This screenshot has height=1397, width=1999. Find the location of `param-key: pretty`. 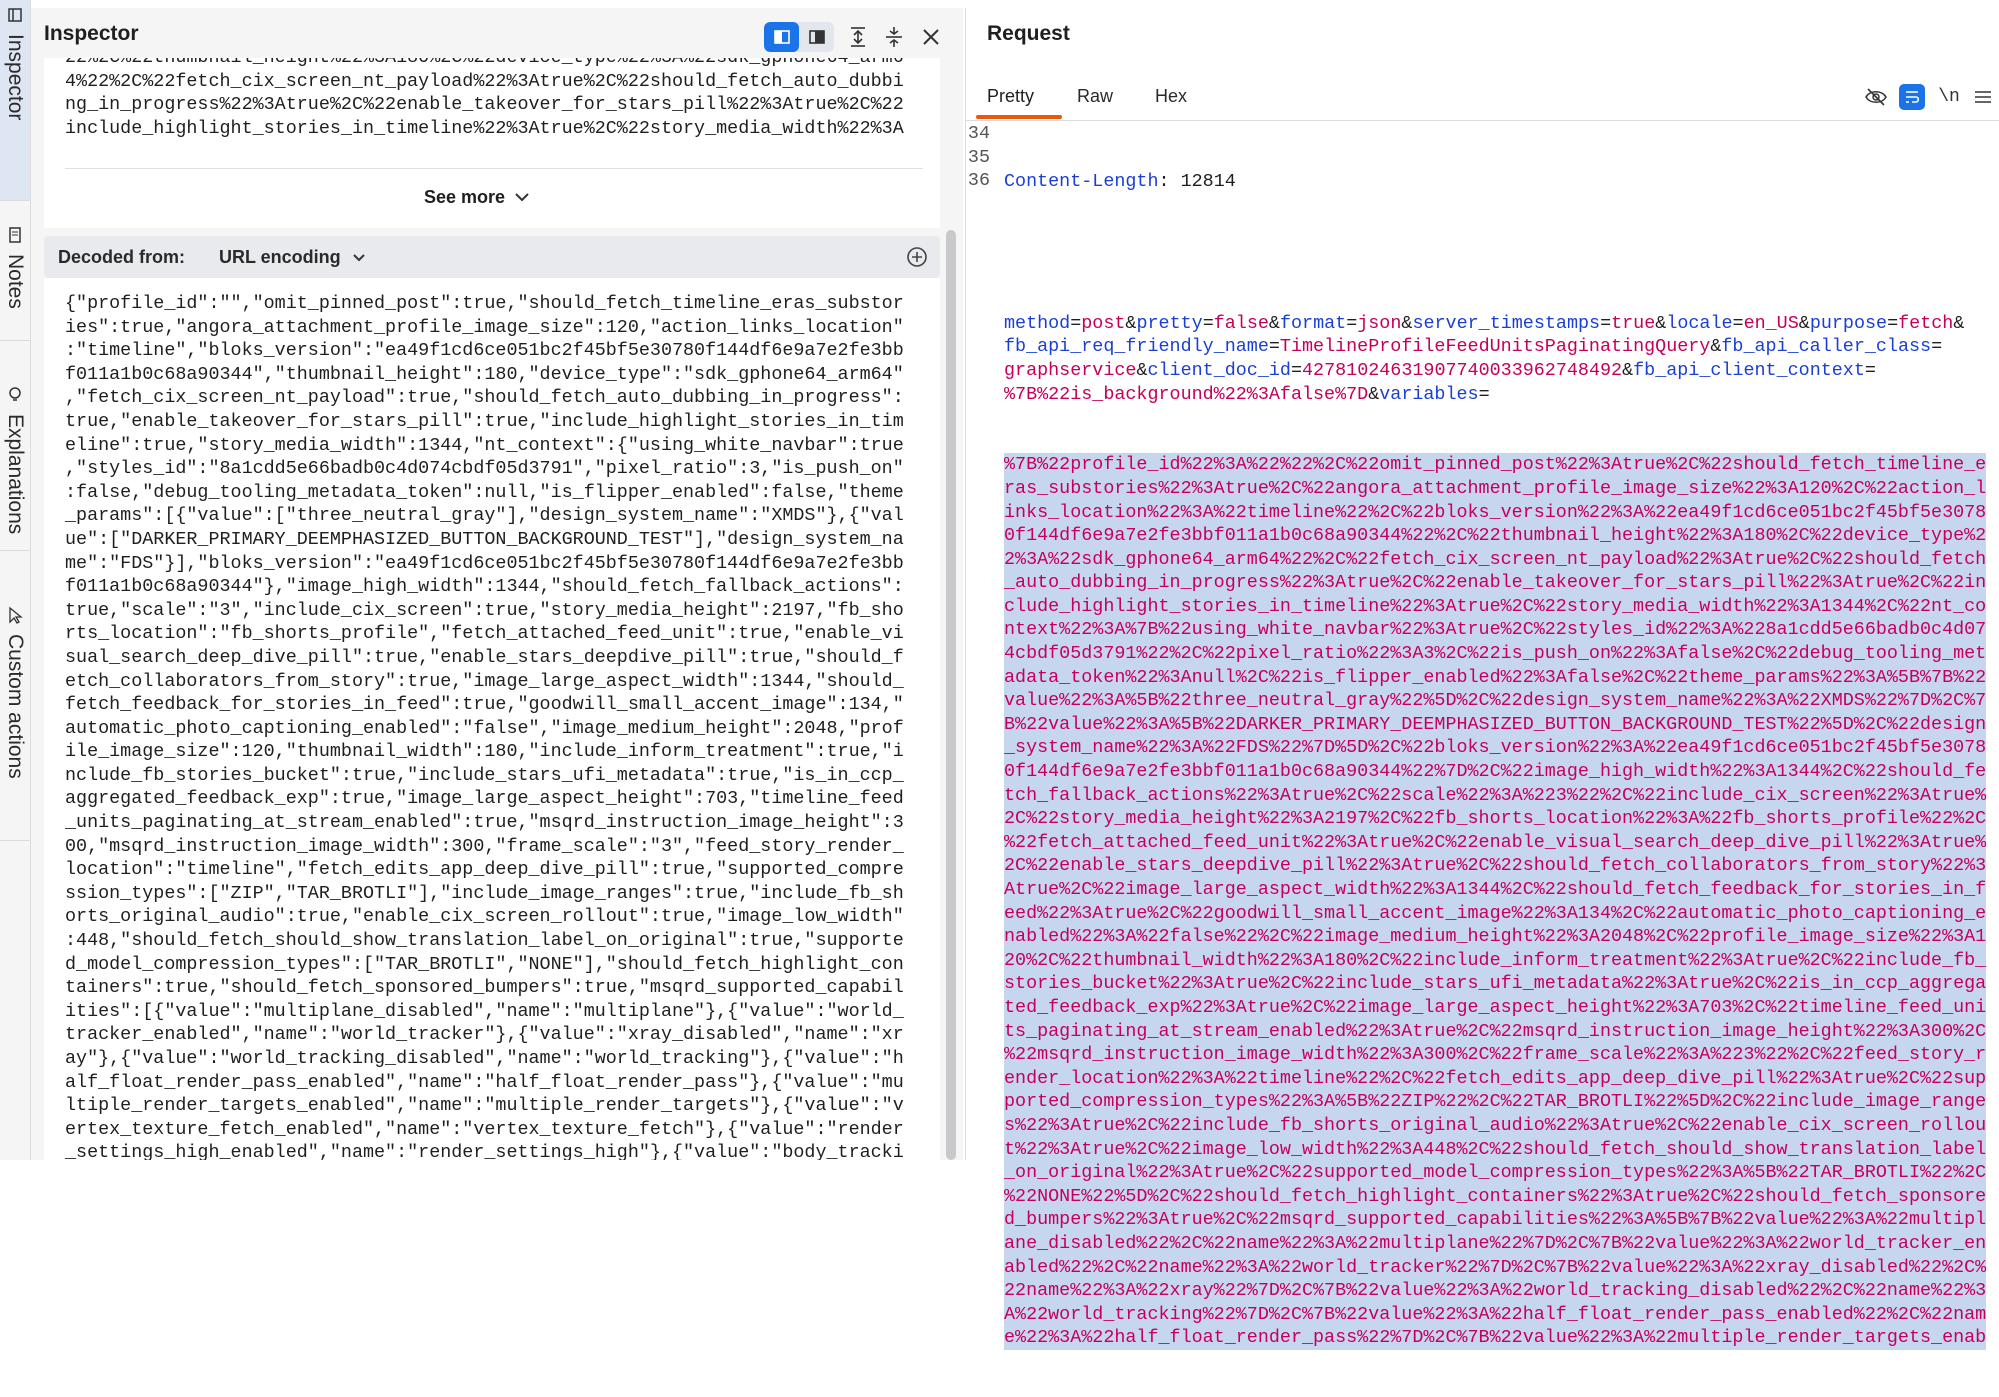

param-key: pretty is located at coordinates (1169, 323).